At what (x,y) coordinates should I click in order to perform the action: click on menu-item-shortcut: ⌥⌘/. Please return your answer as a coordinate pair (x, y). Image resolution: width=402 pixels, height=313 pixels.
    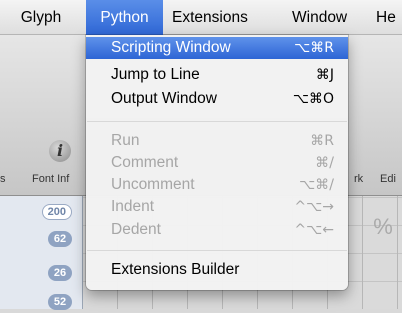
    Looking at the image, I should click on (316, 185).